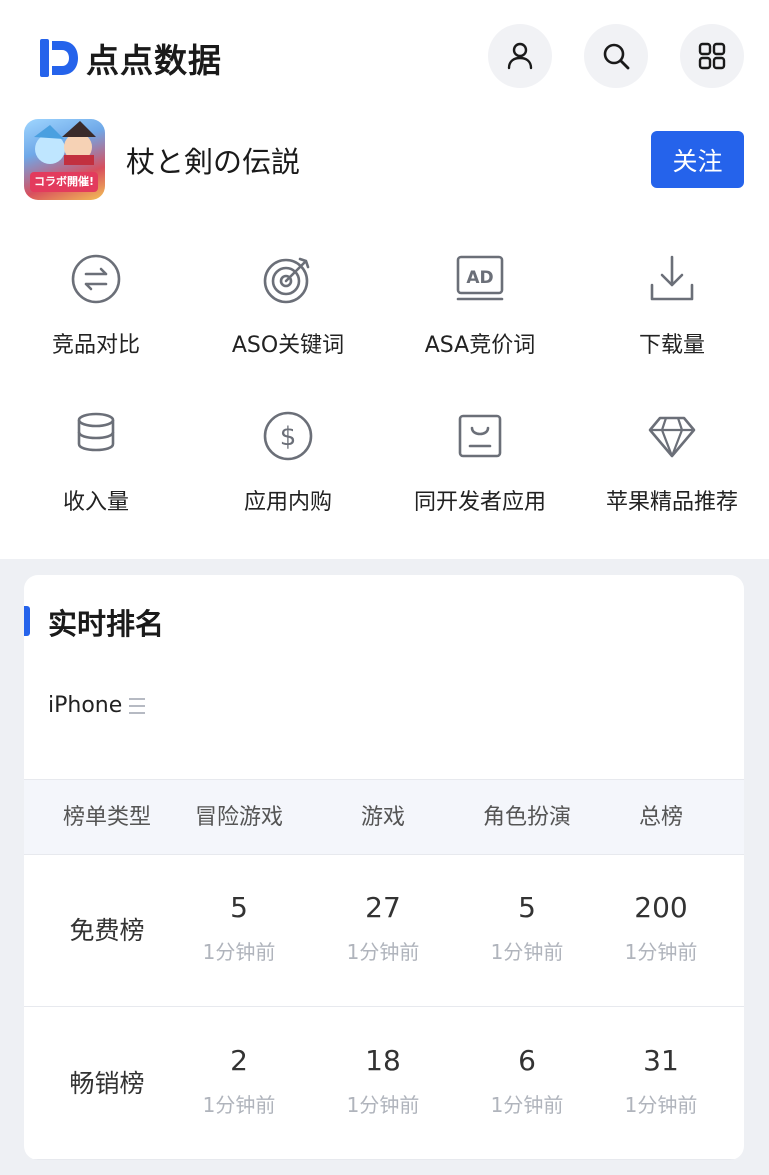  Describe the element at coordinates (671, 502) in the screenshot. I see `feature-label: 苹果精品推荐` at that location.